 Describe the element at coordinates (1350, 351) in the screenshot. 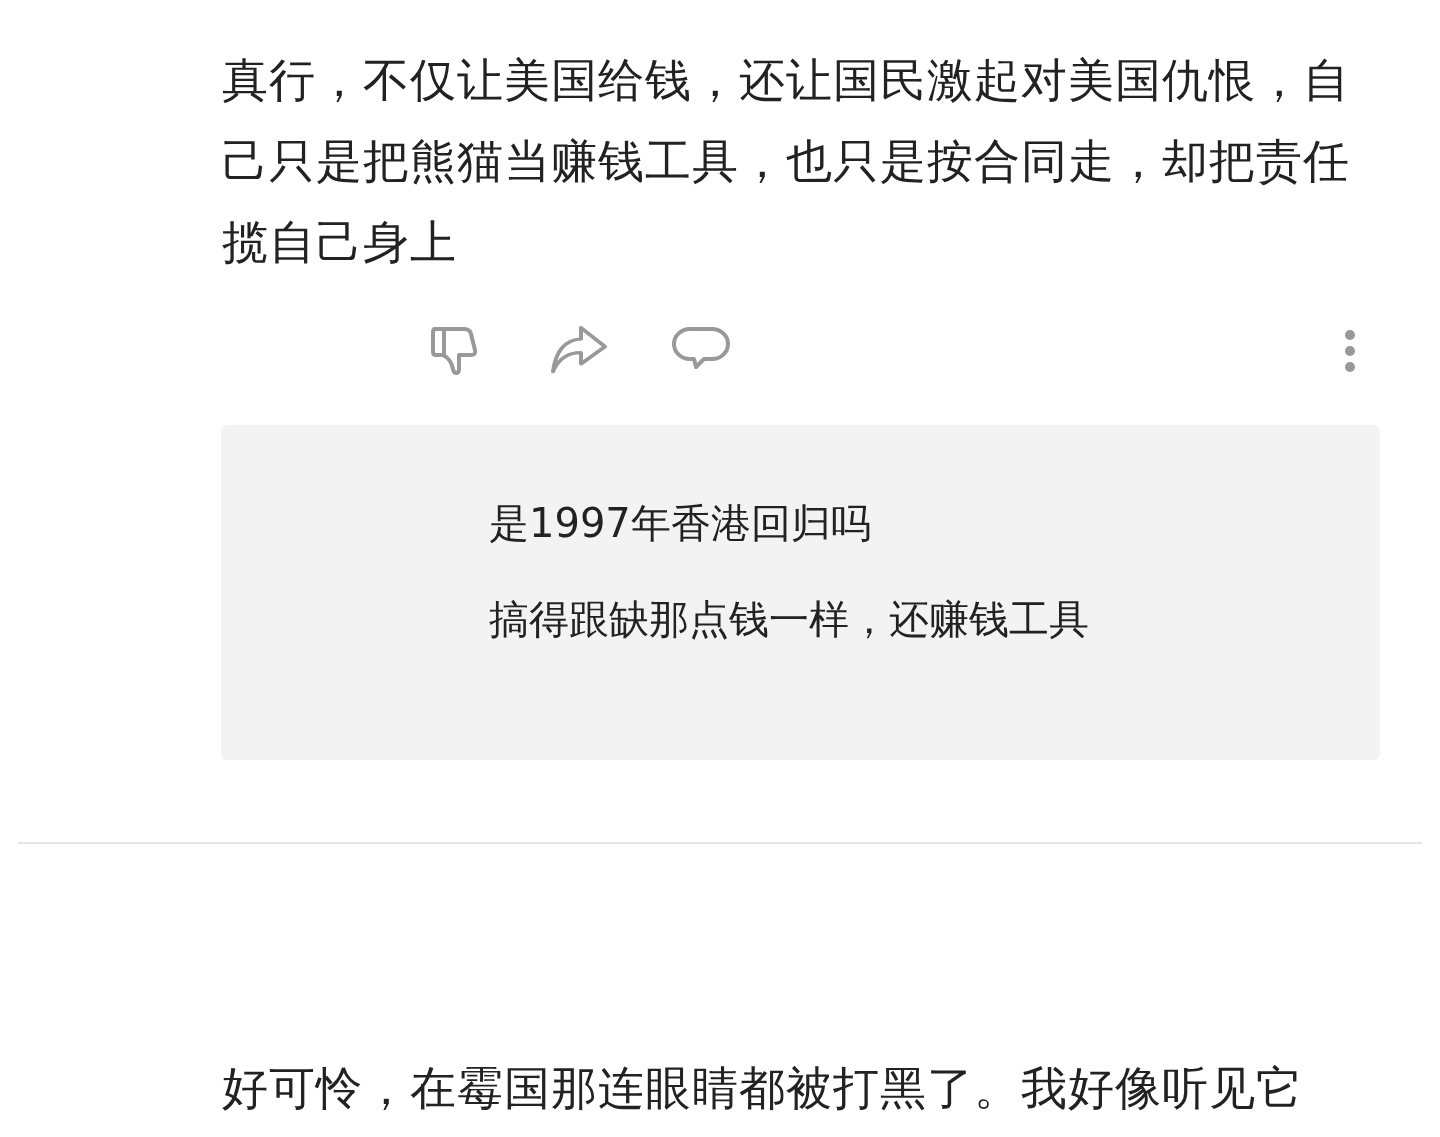

I see `more-icon` at that location.